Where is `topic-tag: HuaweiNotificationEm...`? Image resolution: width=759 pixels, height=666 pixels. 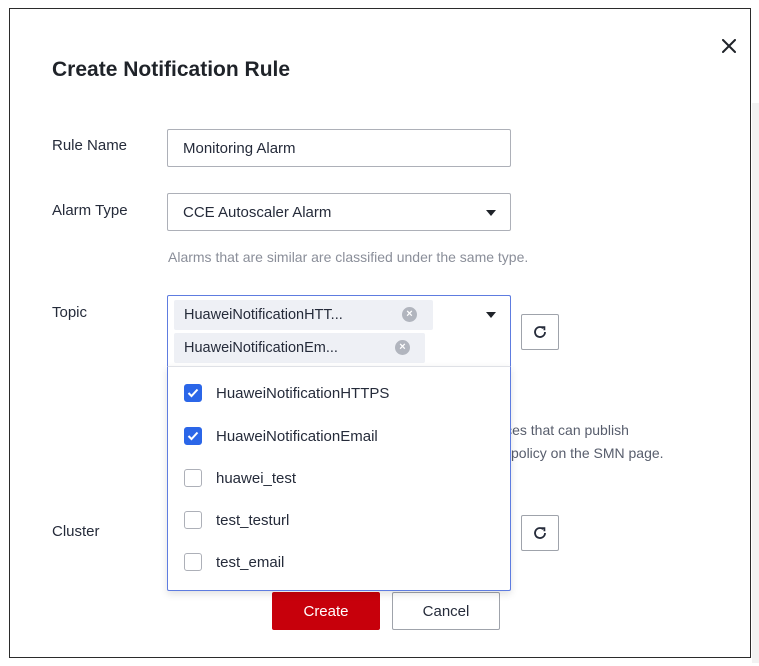 topic-tag: HuaweiNotificationEm... is located at coordinates (299, 348).